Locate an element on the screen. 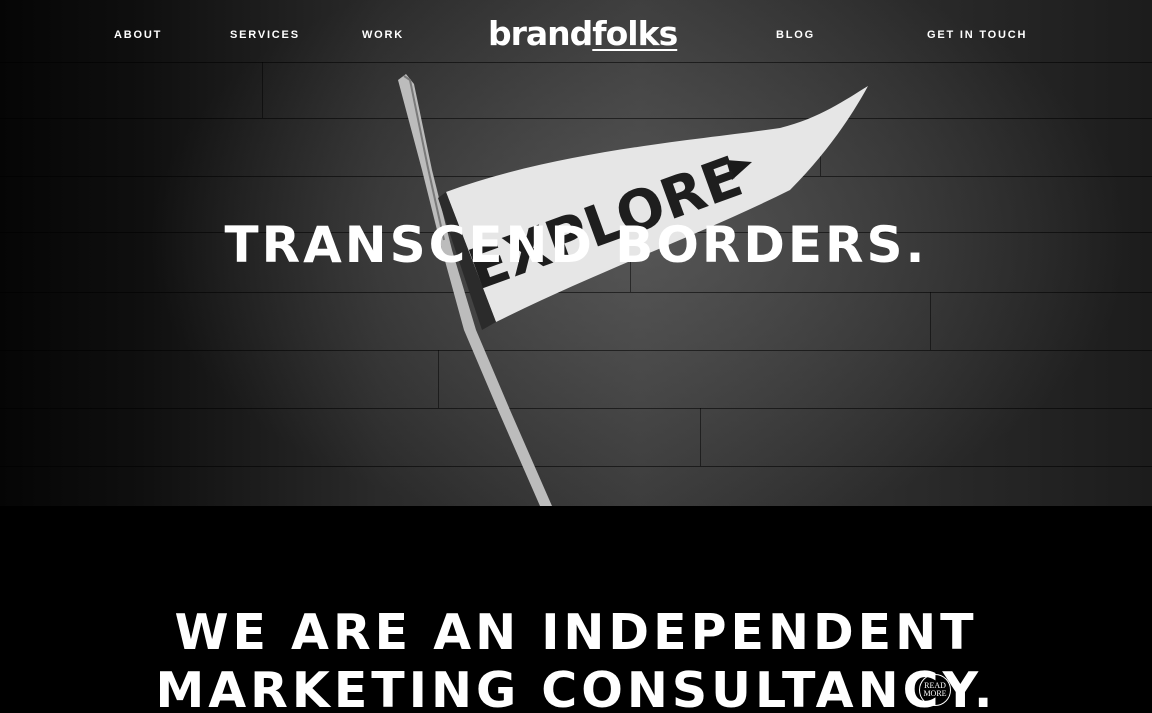 The height and width of the screenshot is (713, 1152). logo-part-folks: folks is located at coordinates (635, 33).